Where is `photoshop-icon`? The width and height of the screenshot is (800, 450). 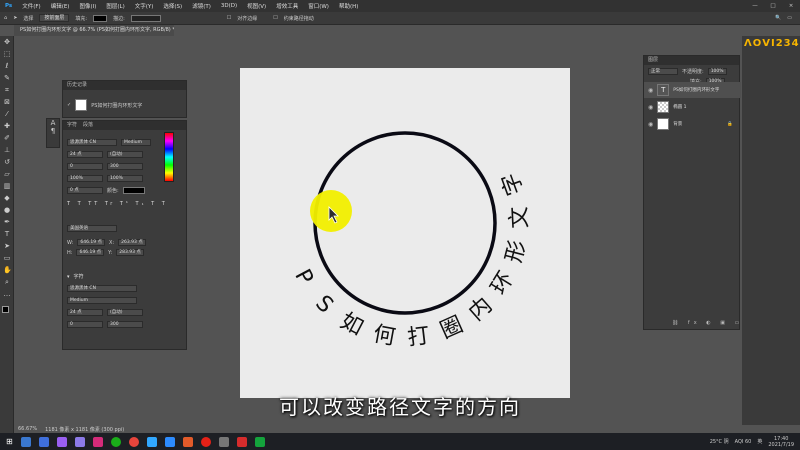 photoshop-icon is located at coordinates (151, 441).